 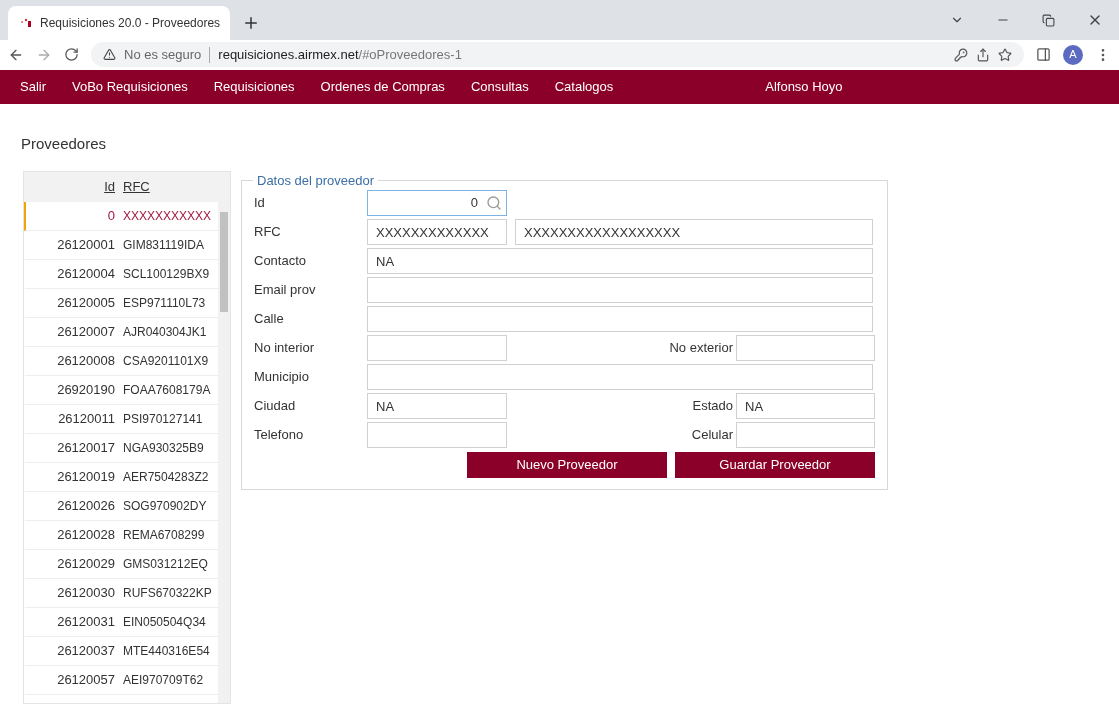 I want to click on warning-icon, so click(x=109, y=54).